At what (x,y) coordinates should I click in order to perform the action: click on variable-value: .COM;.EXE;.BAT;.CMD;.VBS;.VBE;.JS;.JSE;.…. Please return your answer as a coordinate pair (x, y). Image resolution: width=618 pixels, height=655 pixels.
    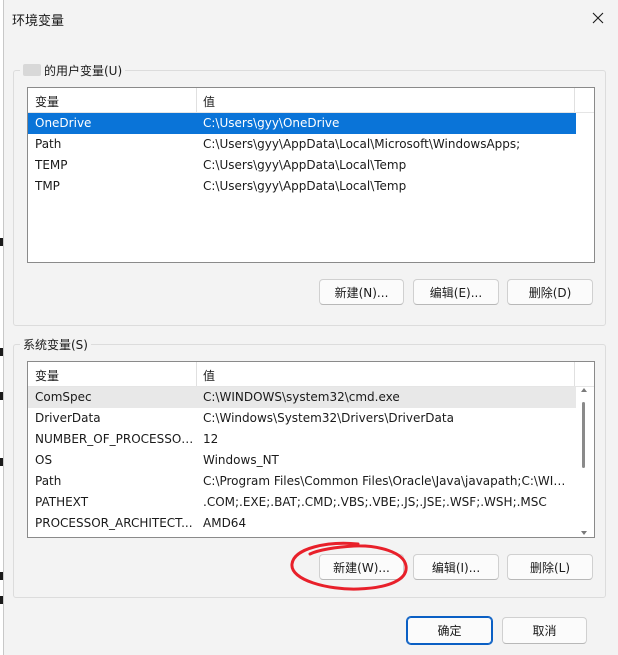
    Looking at the image, I should click on (375, 502).